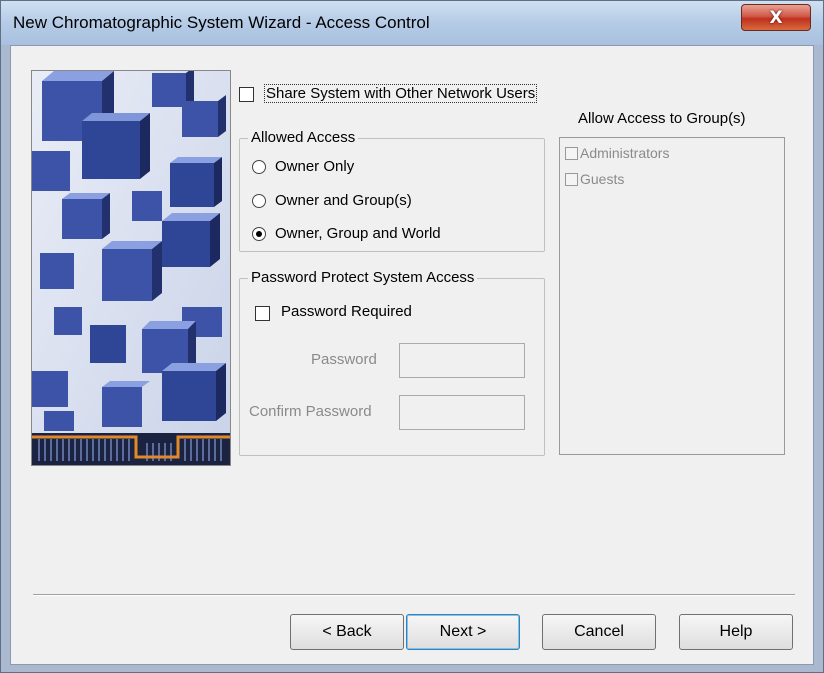 The height and width of the screenshot is (673, 824). I want to click on share-system-checkbox, so click(246, 94).